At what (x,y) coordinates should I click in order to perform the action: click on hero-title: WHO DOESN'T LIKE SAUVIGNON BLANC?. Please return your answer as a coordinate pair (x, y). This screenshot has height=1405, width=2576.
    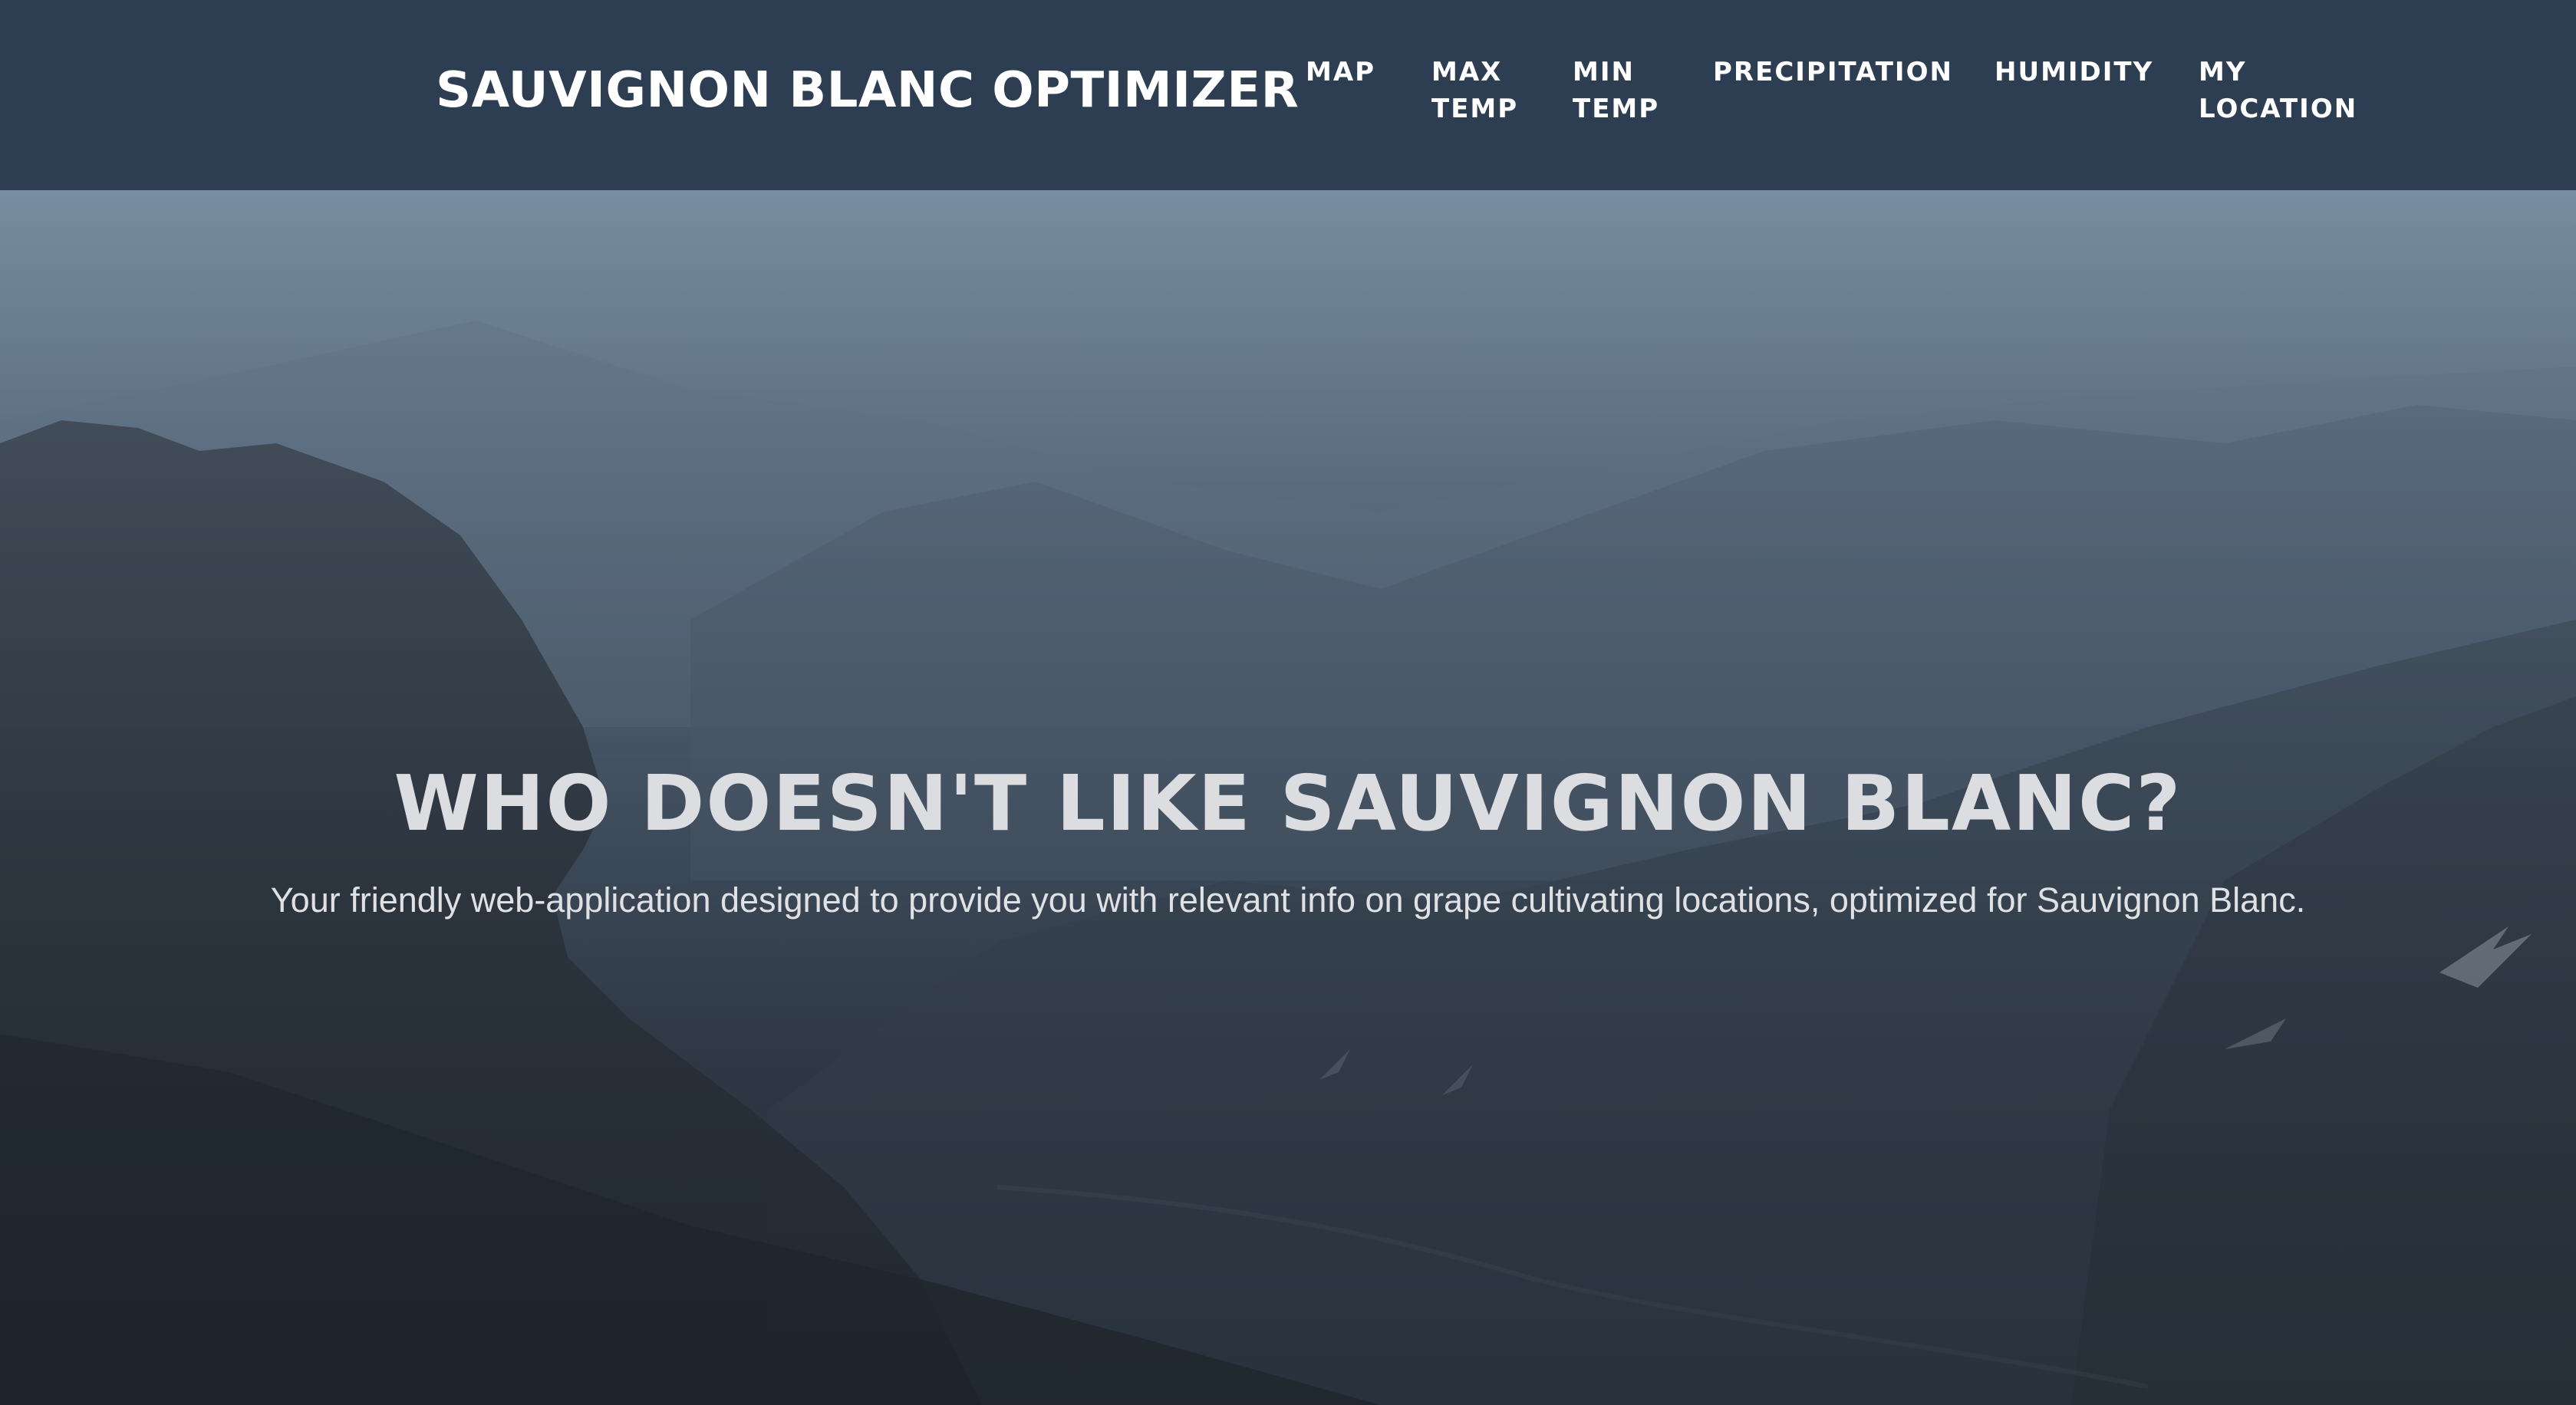
    Looking at the image, I should click on (1288, 803).